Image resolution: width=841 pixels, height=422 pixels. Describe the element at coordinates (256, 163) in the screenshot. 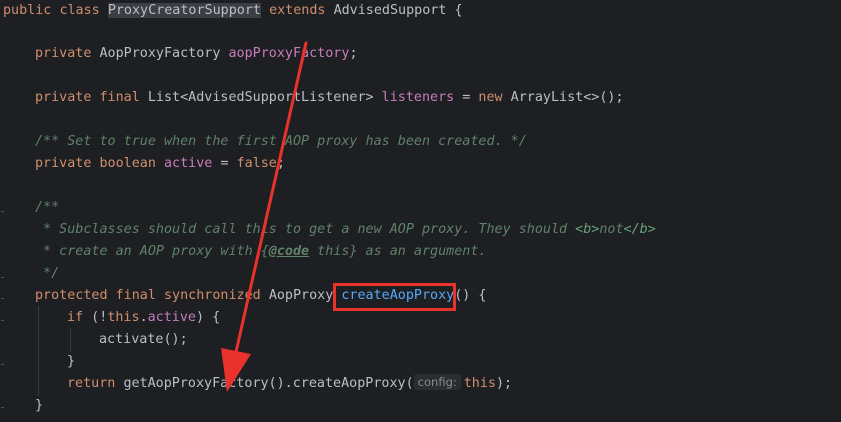

I see `keyword: false` at that location.